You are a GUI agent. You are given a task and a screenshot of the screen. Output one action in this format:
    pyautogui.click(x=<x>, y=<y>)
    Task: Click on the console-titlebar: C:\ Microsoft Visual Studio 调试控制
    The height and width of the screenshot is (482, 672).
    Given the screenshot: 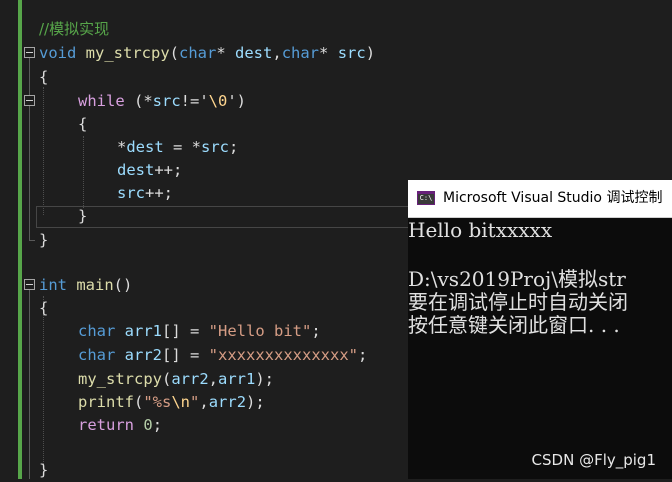 What is the action you would take?
    pyautogui.click(x=540, y=199)
    